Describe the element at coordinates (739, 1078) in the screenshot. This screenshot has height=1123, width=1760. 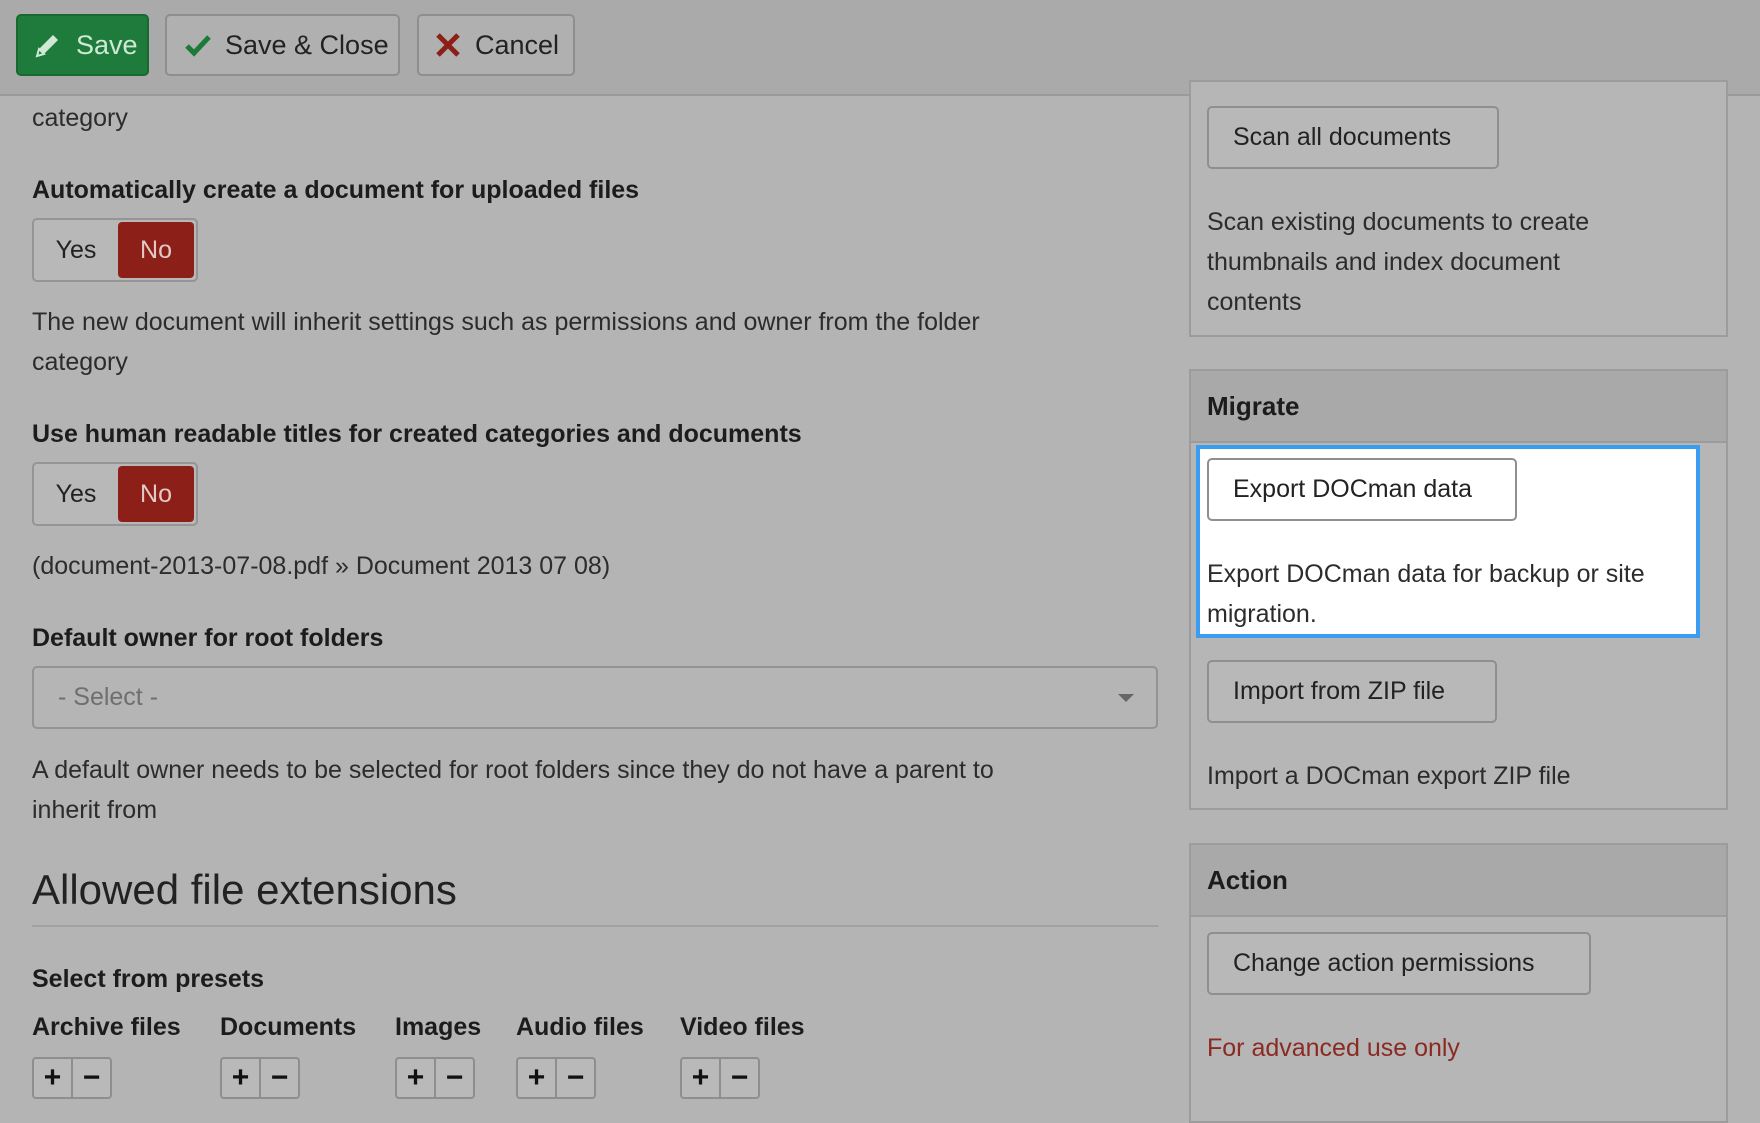
I see `preset-video-files-remove-button: −` at that location.